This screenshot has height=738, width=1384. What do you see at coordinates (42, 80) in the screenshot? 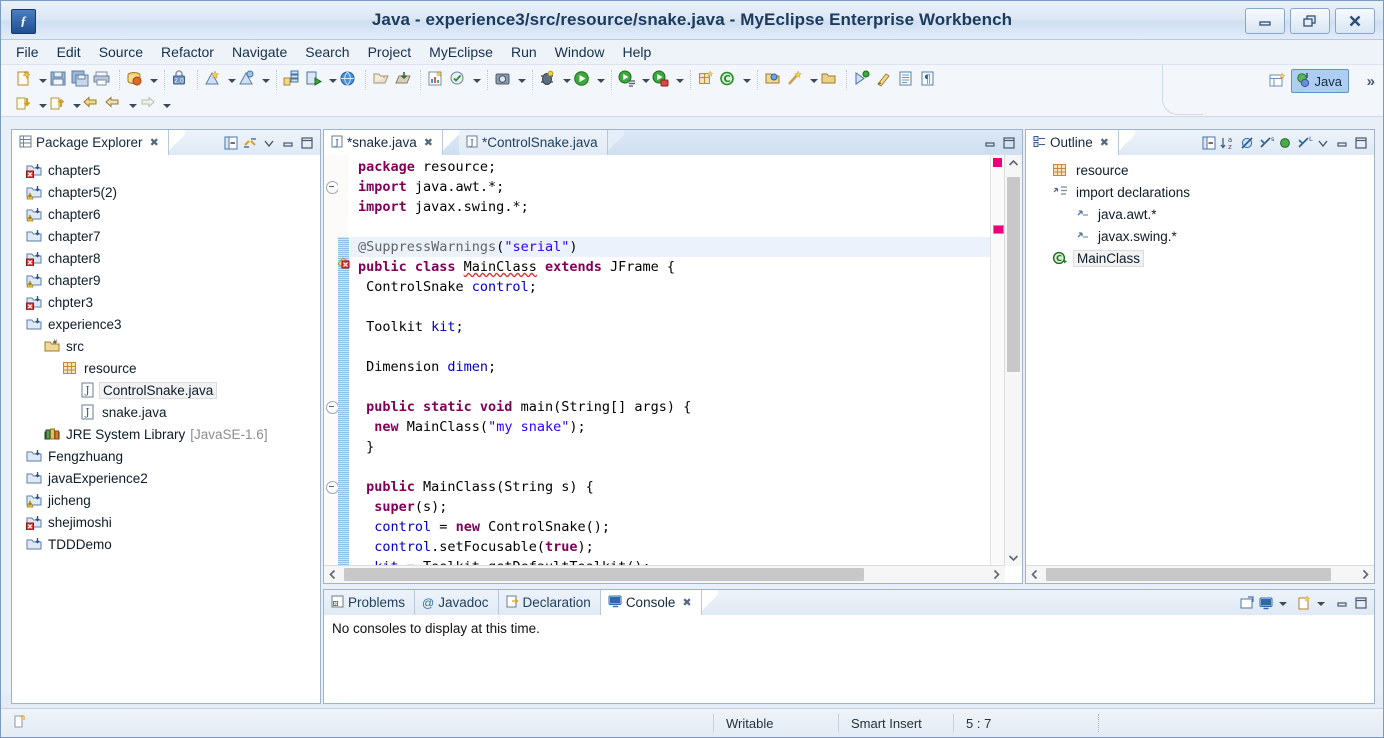
I see `new-wizard-dropdown-icon` at bounding box center [42, 80].